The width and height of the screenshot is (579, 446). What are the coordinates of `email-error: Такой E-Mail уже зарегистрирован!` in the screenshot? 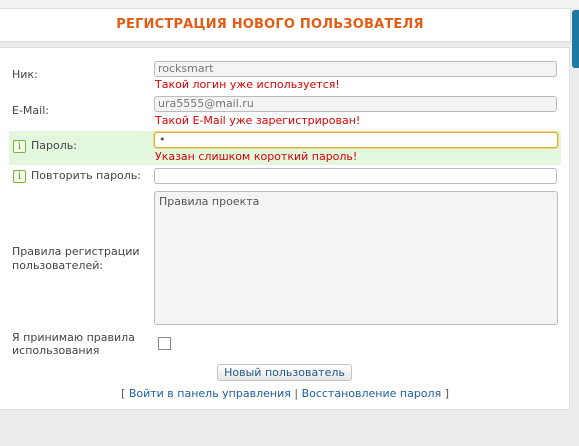 It's located at (258, 120).